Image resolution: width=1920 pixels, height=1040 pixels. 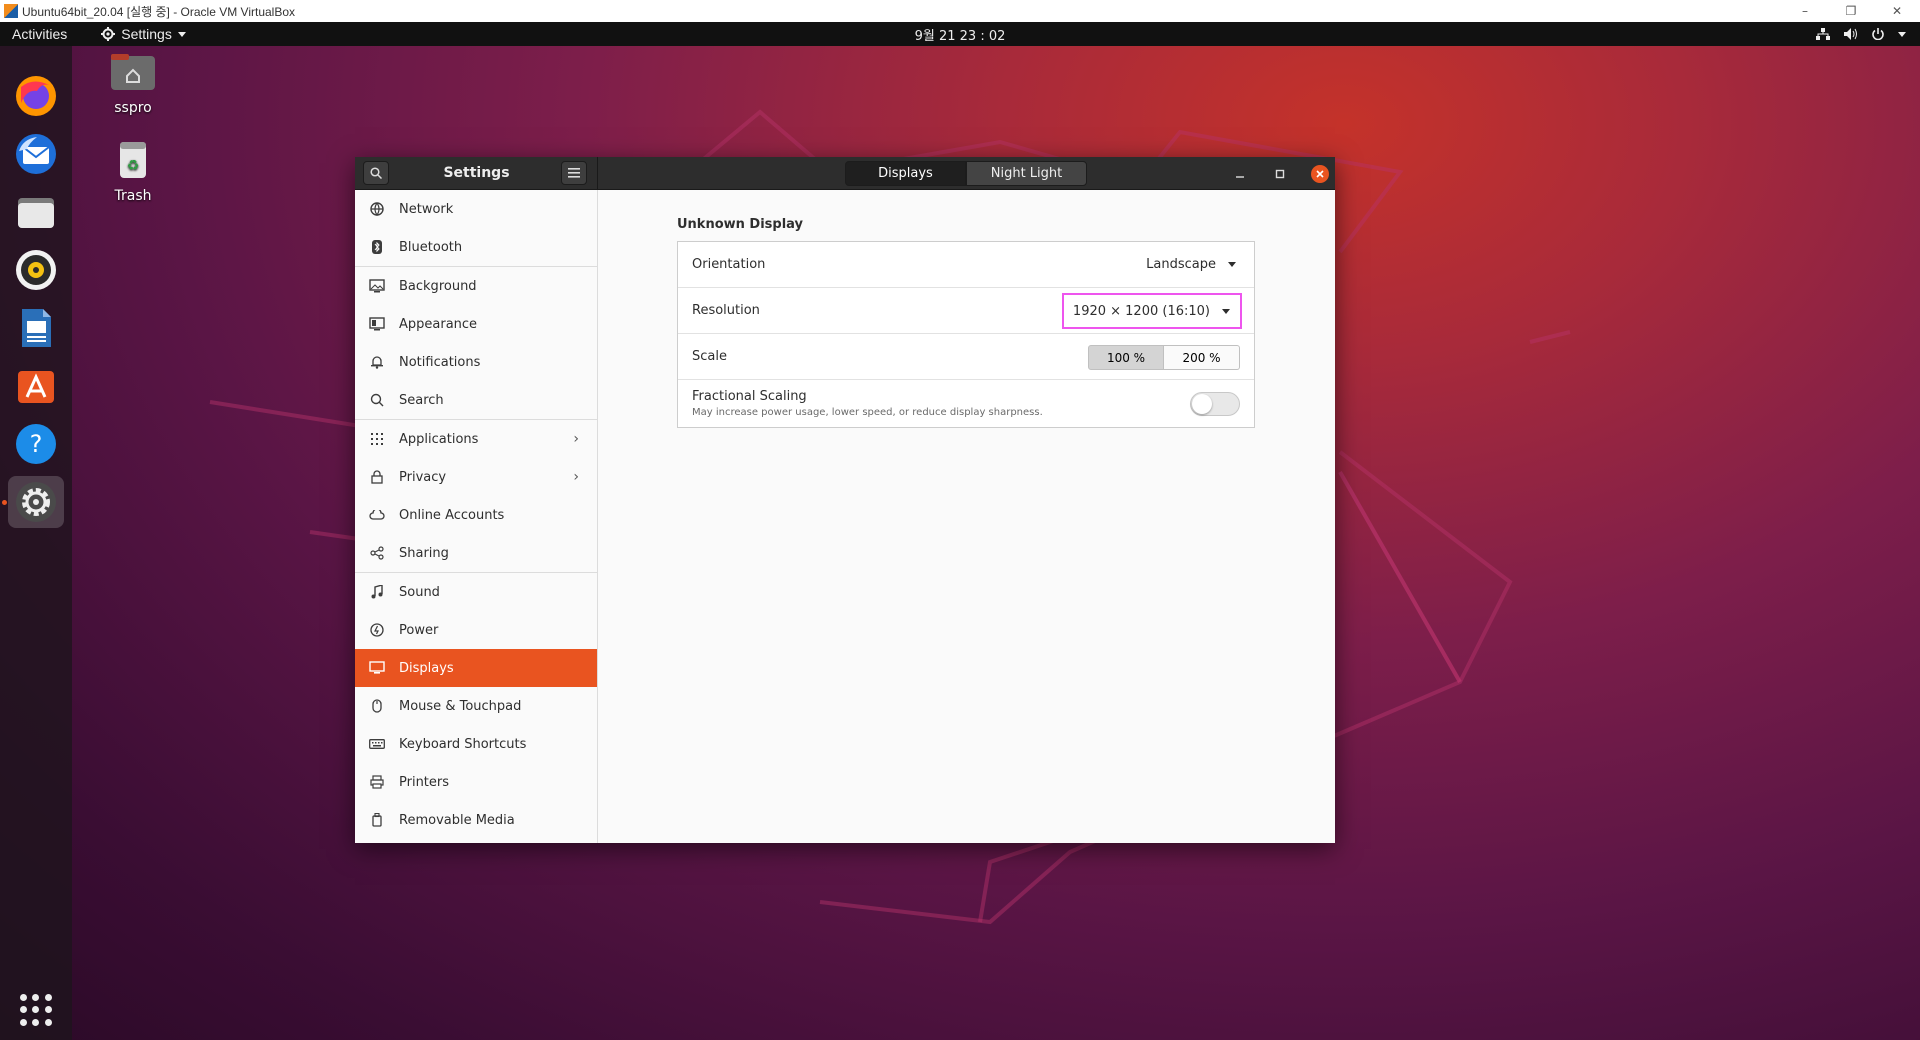 What do you see at coordinates (574, 173) in the screenshot?
I see `primary-menu-button` at bounding box center [574, 173].